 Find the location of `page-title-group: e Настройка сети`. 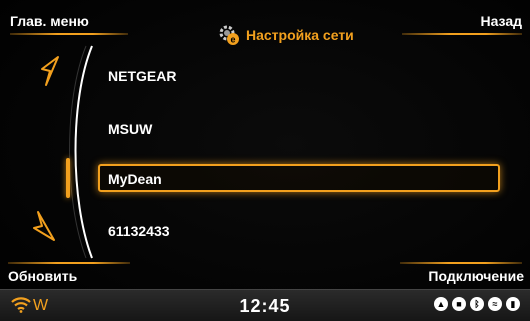

page-title-group: e Настройка сети is located at coordinates (286, 35).